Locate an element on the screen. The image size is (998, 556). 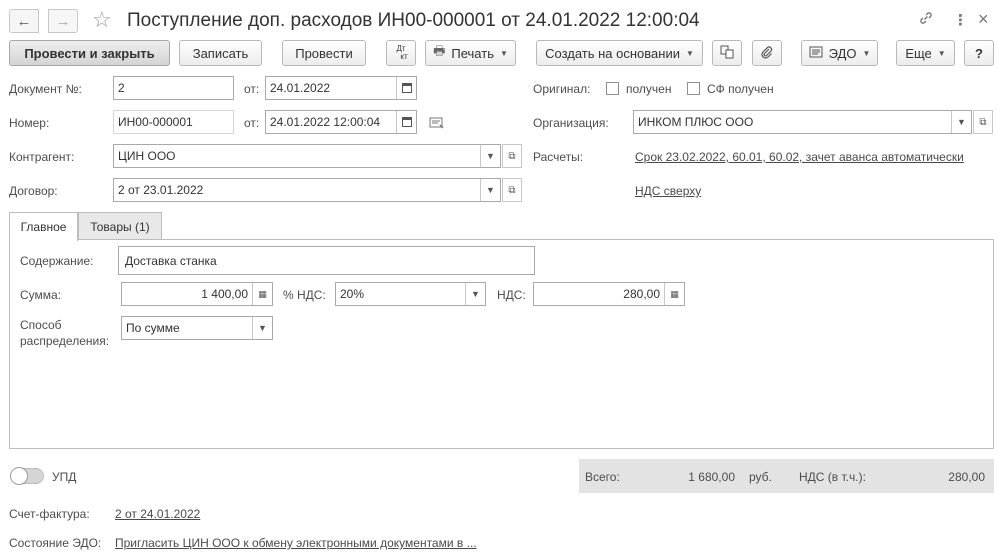
contract-label: Договор: is located at coordinates (33, 191).